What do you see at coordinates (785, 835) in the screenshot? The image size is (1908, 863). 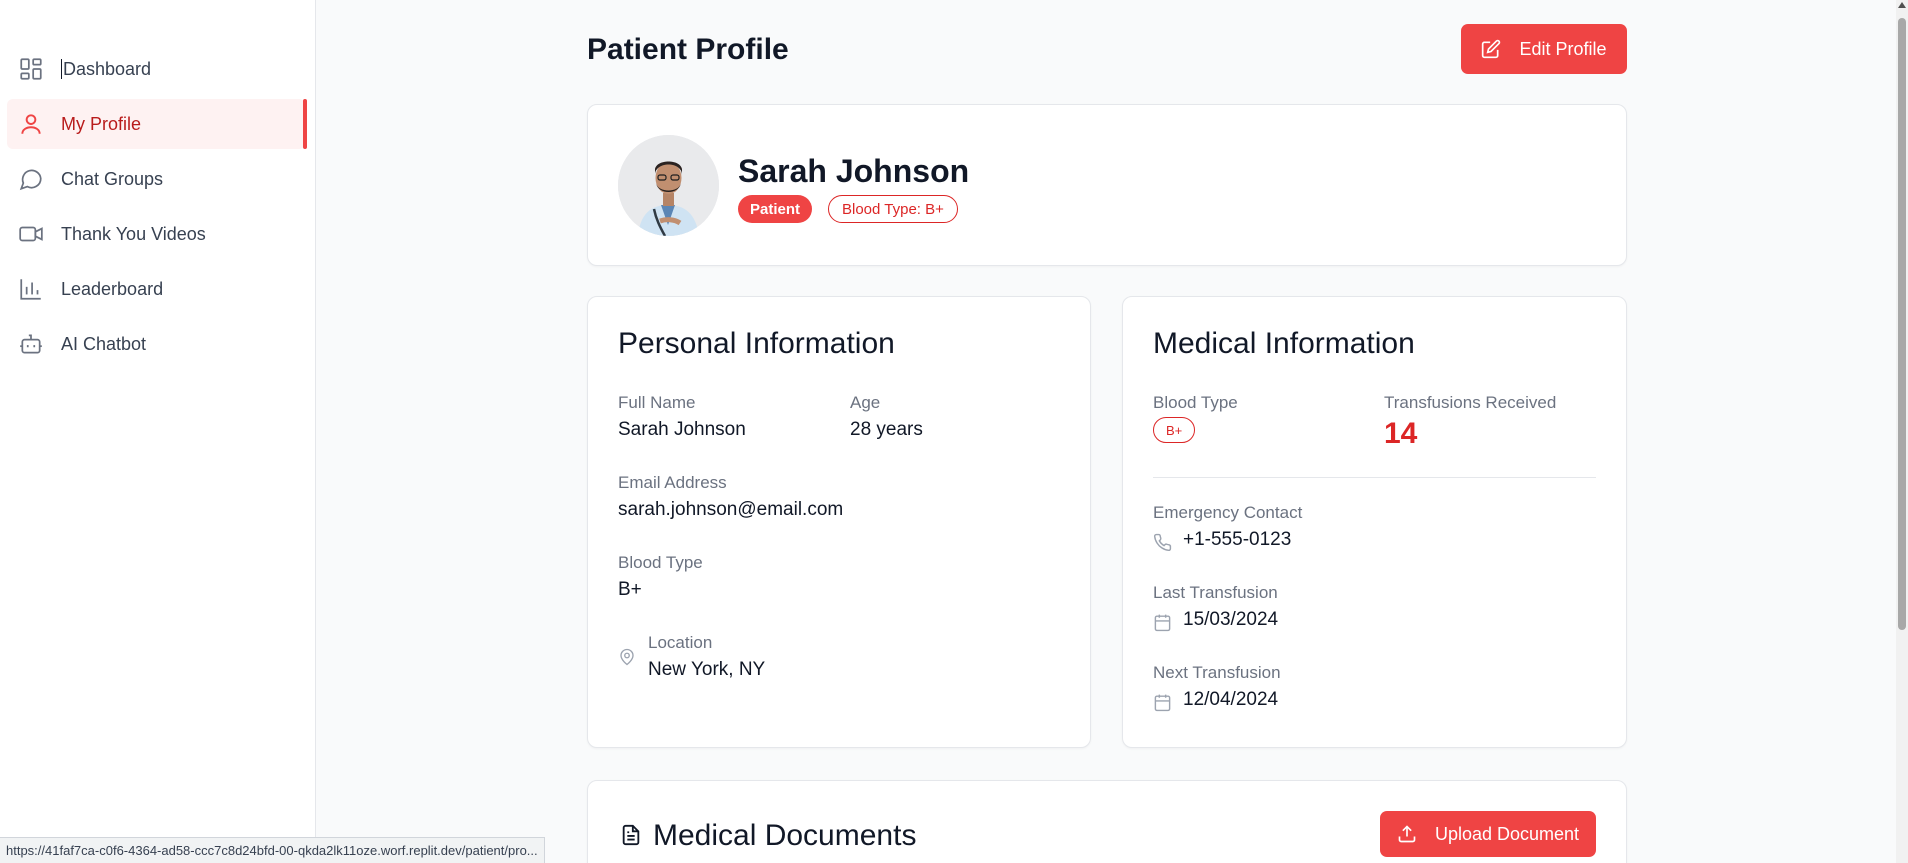 I see `documents-title: Medical Documents` at bounding box center [785, 835].